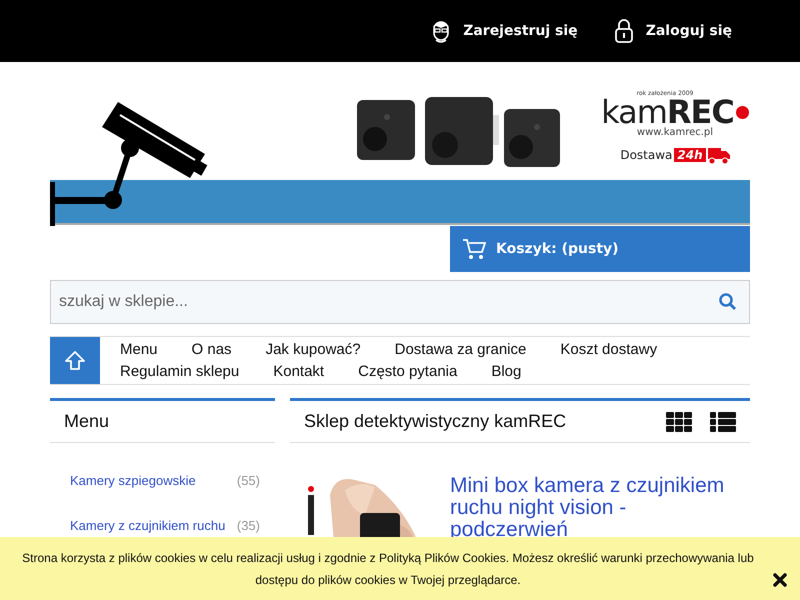  Describe the element at coordinates (728, 302) in the screenshot. I see `search-icon` at that location.